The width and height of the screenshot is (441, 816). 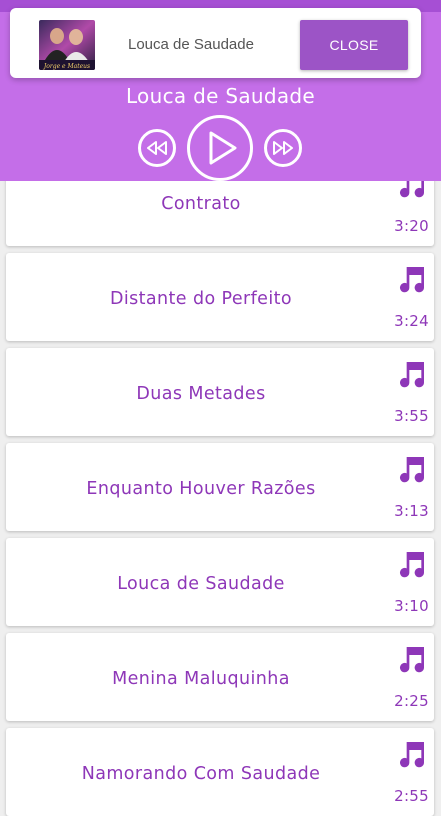 I want to click on song-item: Menina Maluquinha 2:25, so click(x=220, y=677).